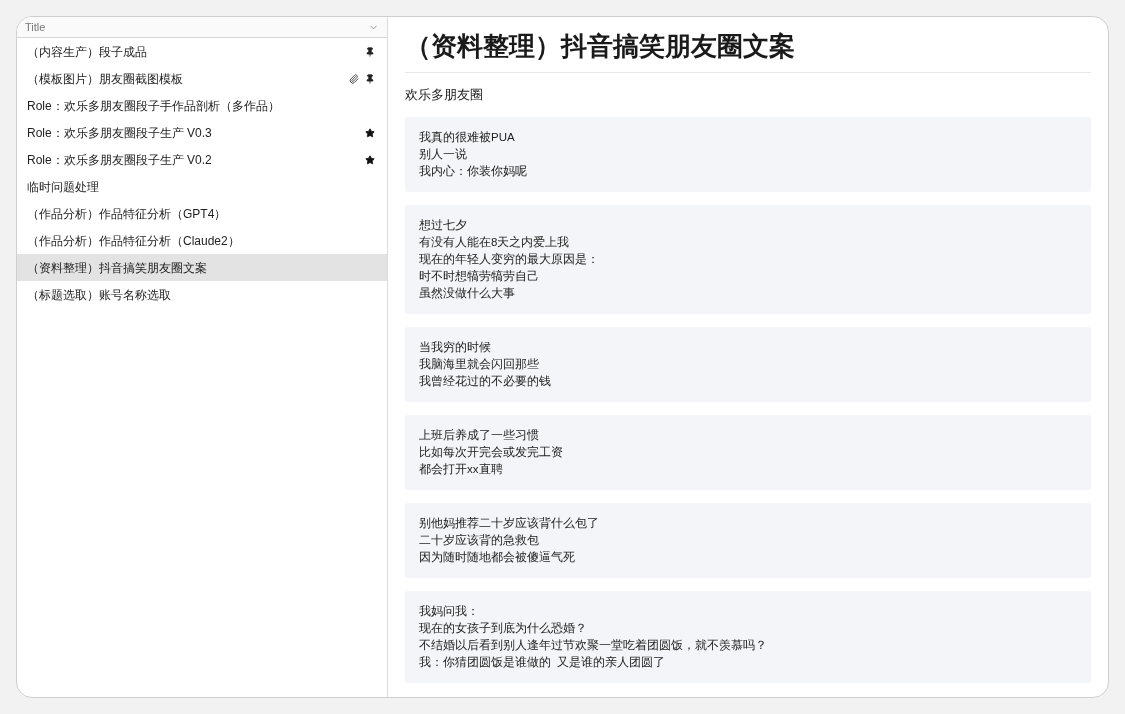 This screenshot has height=714, width=1125. I want to click on text-line: 有没有人能在8天之内爱上我, so click(495, 242).